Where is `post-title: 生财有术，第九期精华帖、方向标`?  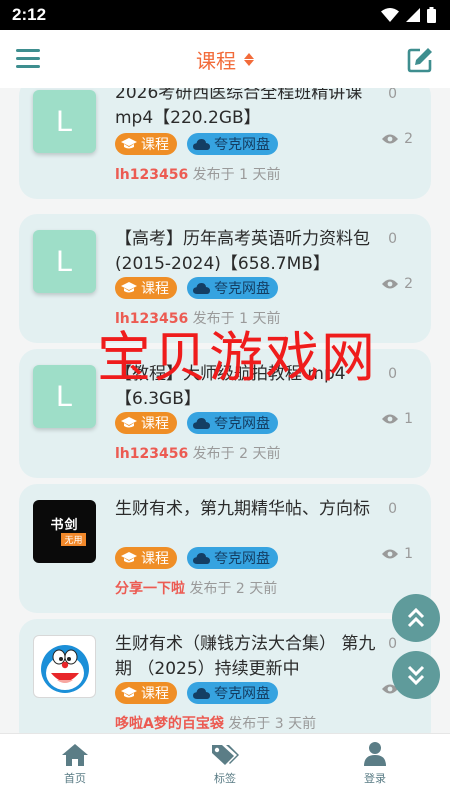 post-title: 生财有术，第九期精华帖、方向标 is located at coordinates (246, 509).